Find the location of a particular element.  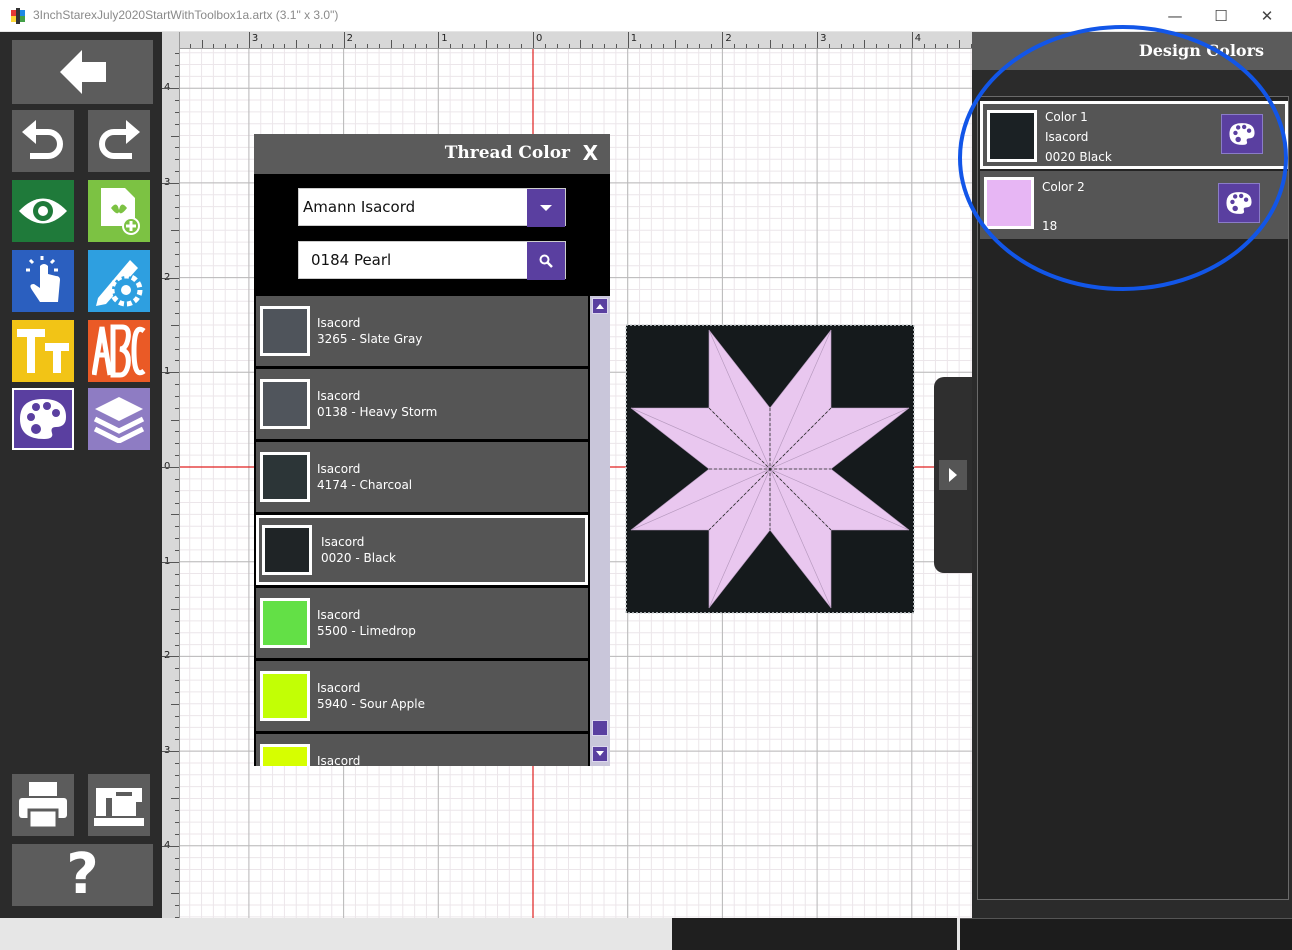

dialog-title: Thread Color is located at coordinates (507, 153).